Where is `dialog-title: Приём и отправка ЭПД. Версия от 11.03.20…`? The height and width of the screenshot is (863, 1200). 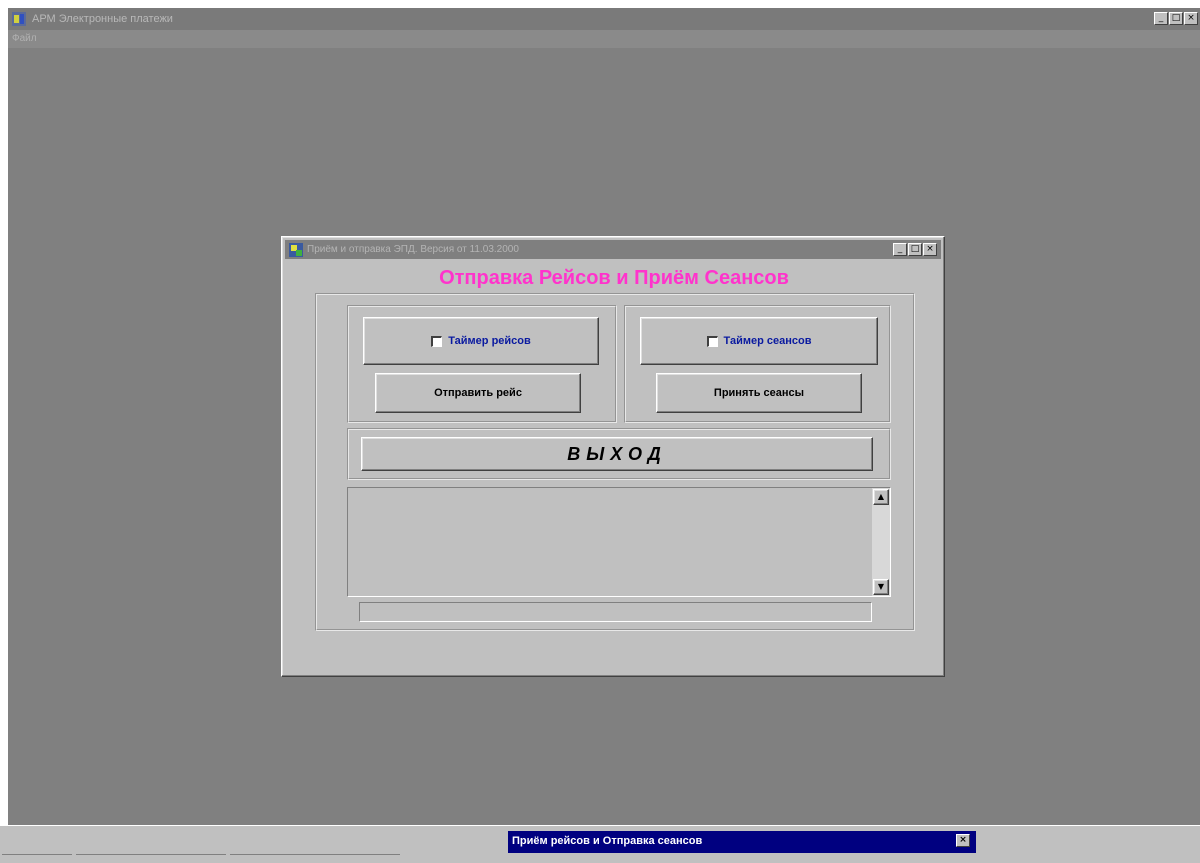 dialog-title: Приём и отправка ЭПД. Версия от 11.03.20… is located at coordinates (413, 249).